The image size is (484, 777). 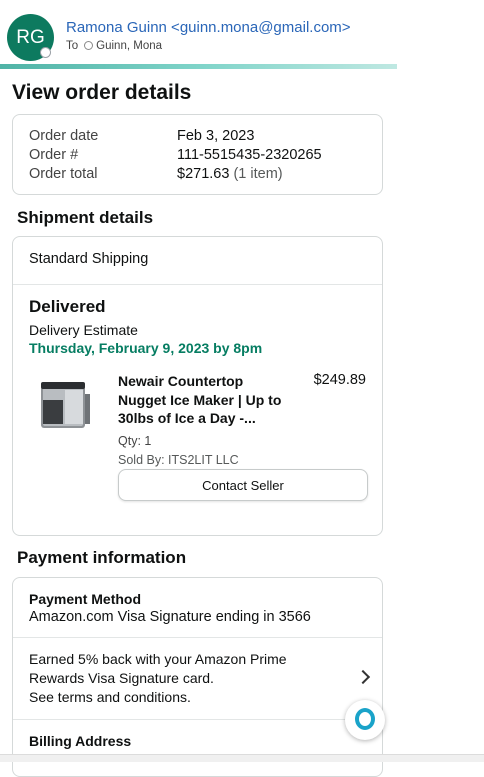 I want to click on order-date-row: Order date Feb 3, 2023, so click(x=197, y=136).